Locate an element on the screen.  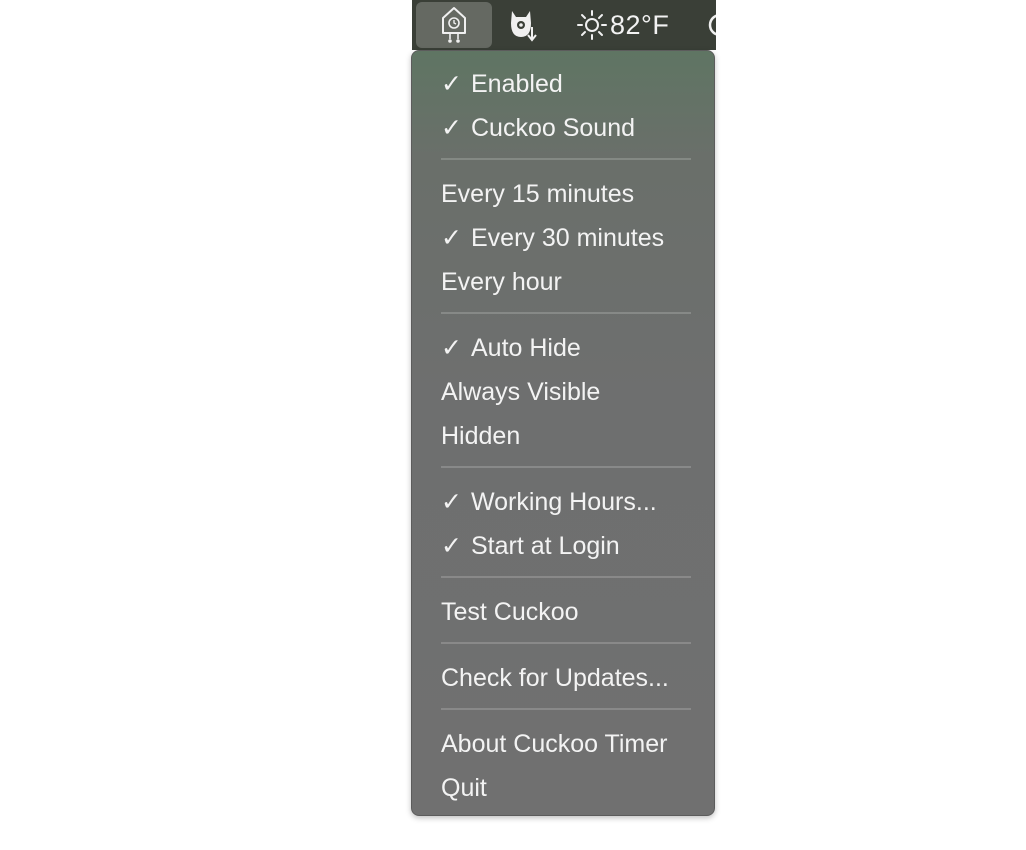
menu-item-every-hour: Every hour is located at coordinates (572, 282).